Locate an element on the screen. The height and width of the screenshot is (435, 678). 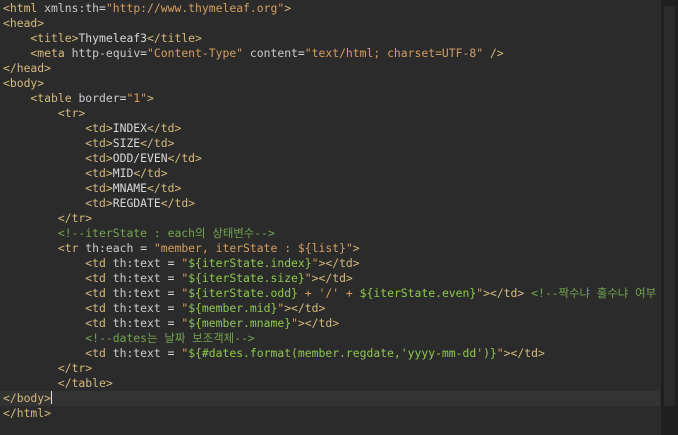
code-token: </table> is located at coordinates (58, 383).